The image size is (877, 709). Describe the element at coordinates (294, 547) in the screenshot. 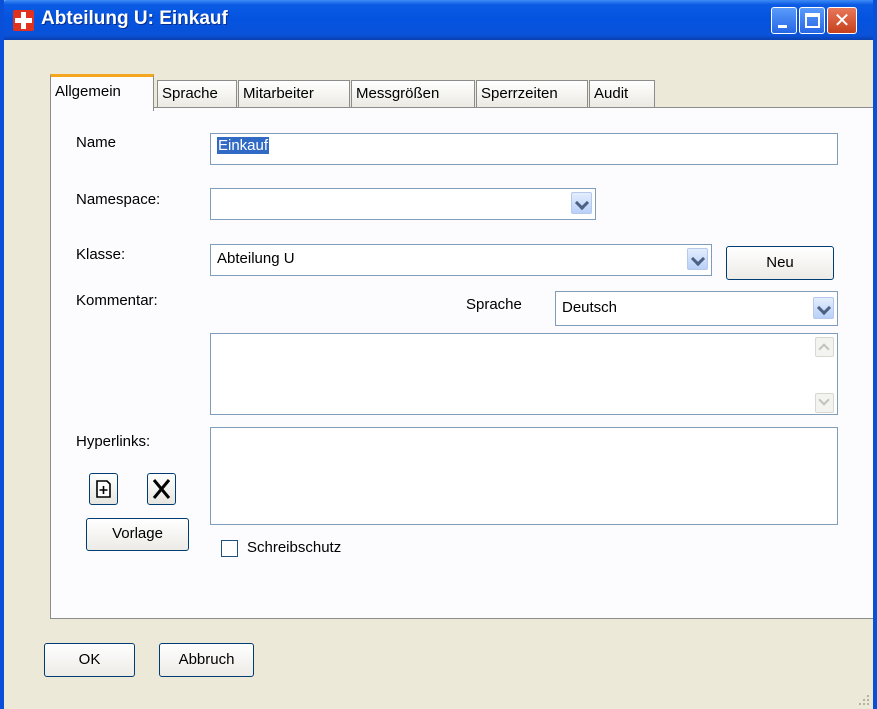

I see `schreibschutz-label: Schreibschutz` at that location.